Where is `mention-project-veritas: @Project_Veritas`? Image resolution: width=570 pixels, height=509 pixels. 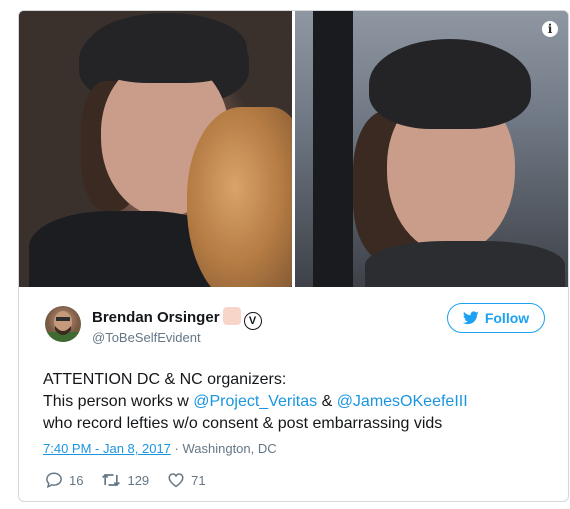 mention-project-veritas: @Project_Veritas is located at coordinates (255, 401).